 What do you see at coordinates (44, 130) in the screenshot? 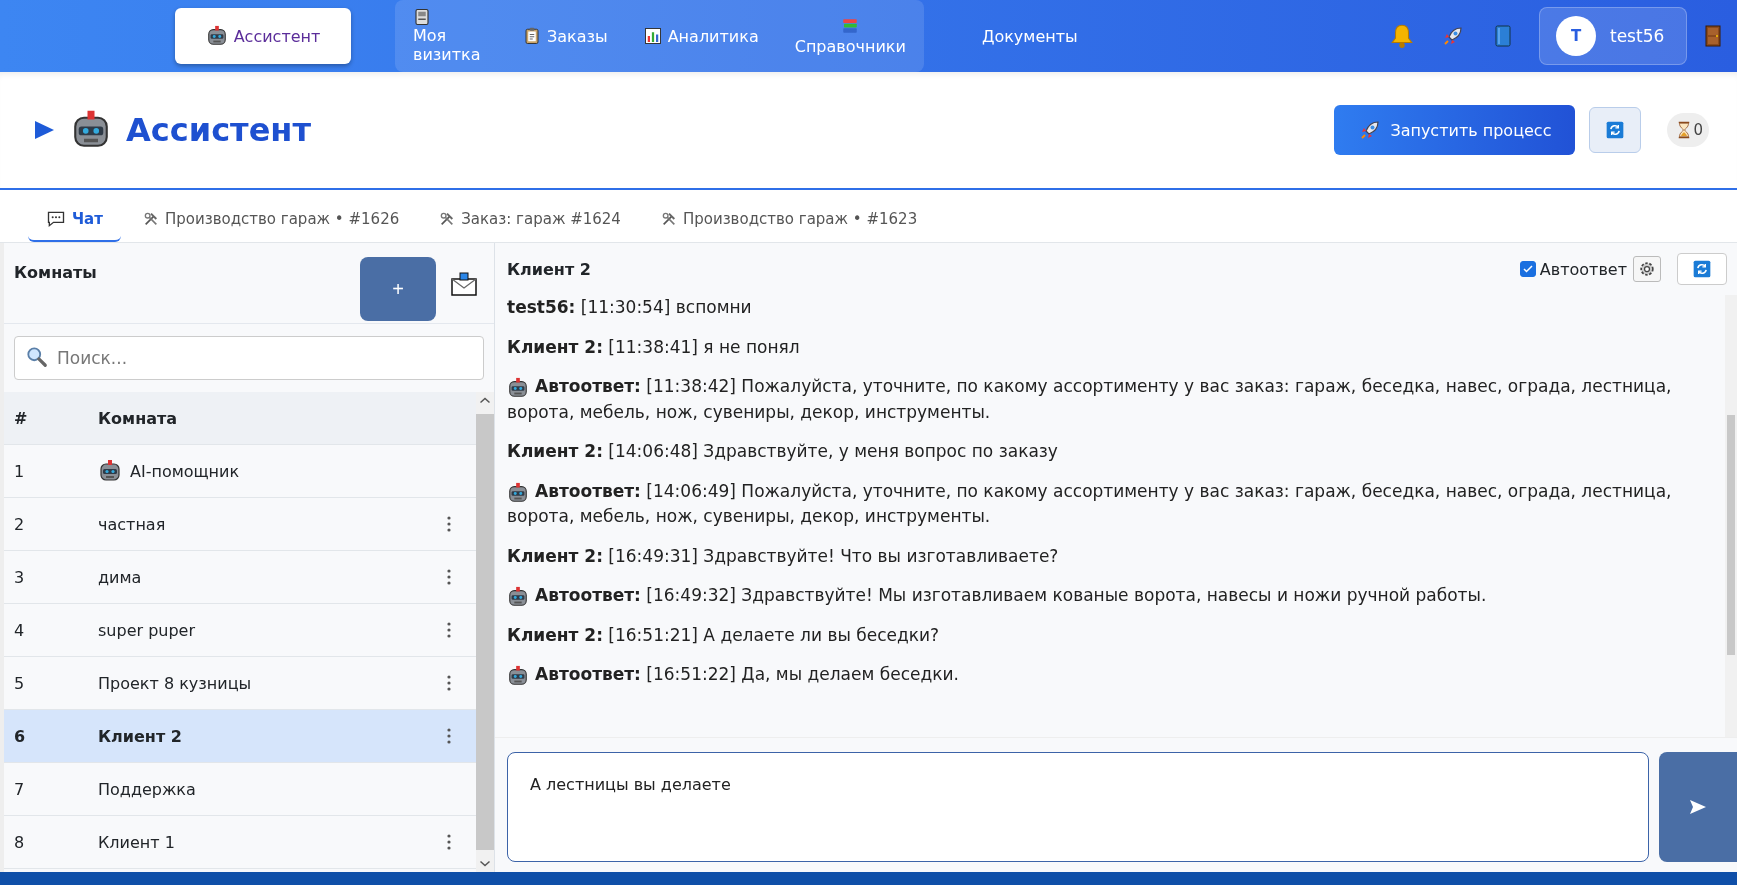
I see `play-icon` at bounding box center [44, 130].